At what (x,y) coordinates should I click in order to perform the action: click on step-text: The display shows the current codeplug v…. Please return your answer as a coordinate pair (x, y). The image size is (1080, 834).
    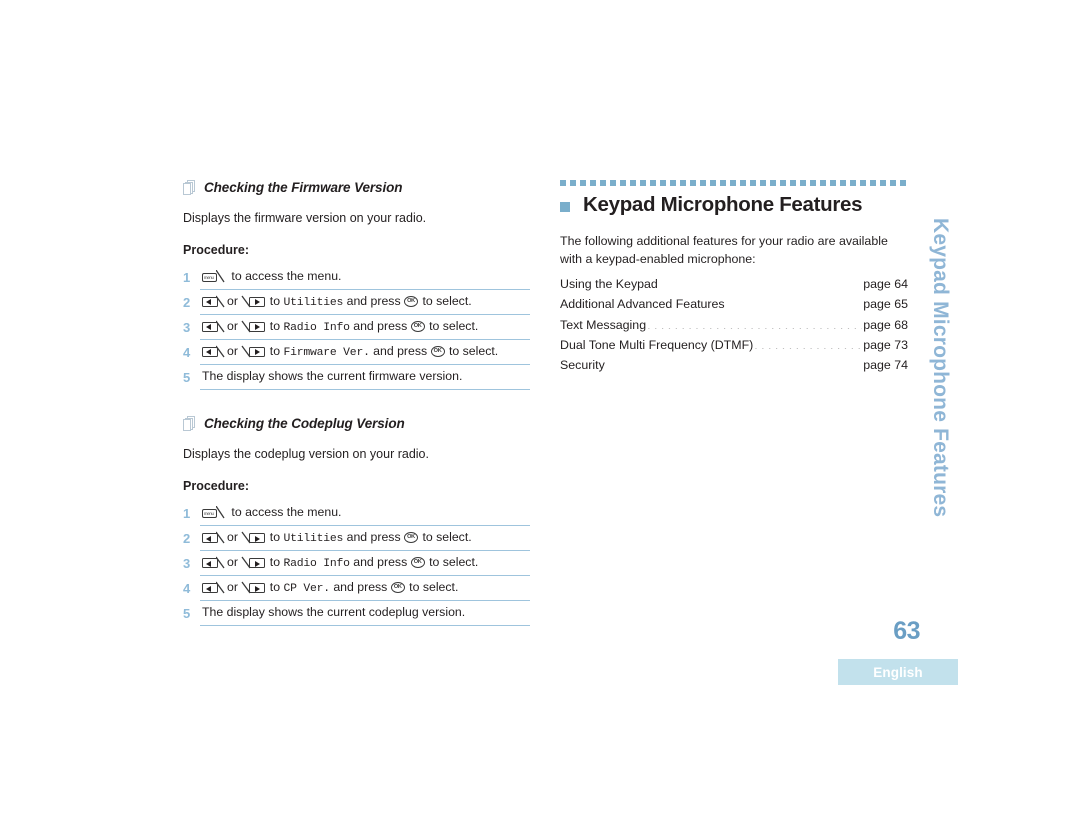
    Looking at the image, I should click on (365, 613).